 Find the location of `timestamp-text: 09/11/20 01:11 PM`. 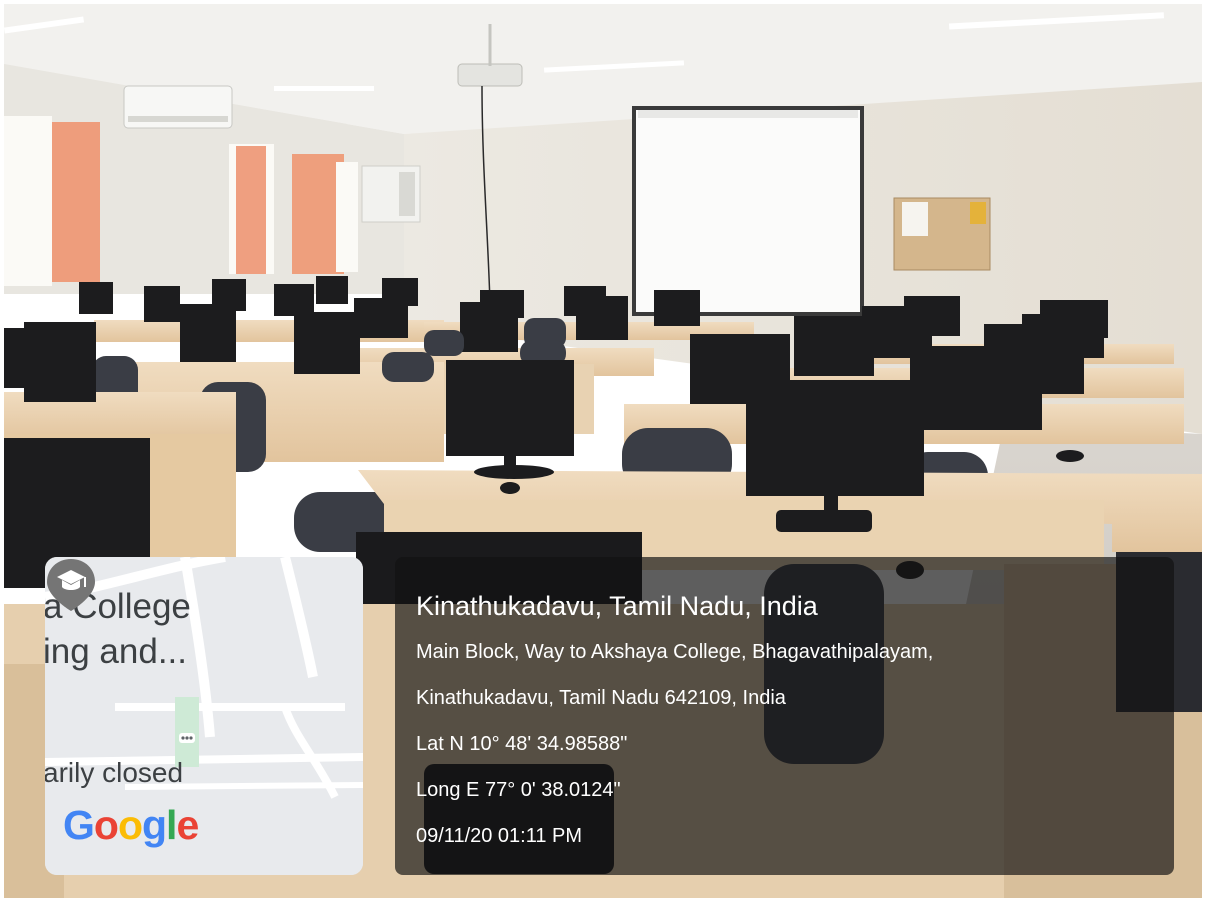

timestamp-text: 09/11/20 01:11 PM is located at coordinates (499, 836).